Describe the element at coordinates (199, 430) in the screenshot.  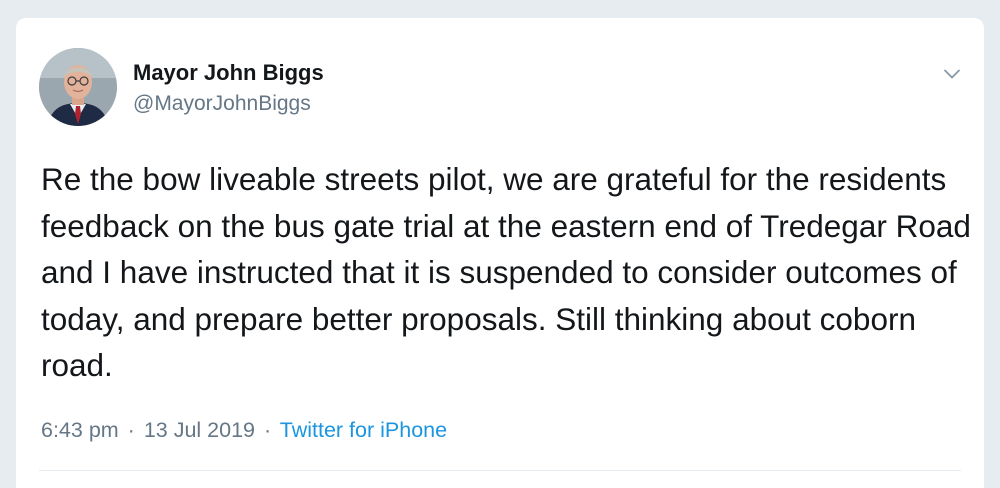
I see `tweet-date: 13 Jul 2019` at that location.